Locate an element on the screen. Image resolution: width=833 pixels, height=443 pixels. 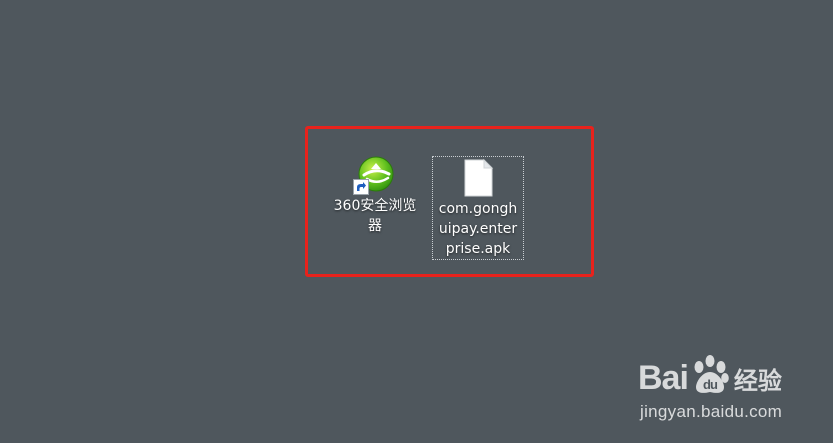
watermark-logo-text: Bai is located at coordinates (663, 378).